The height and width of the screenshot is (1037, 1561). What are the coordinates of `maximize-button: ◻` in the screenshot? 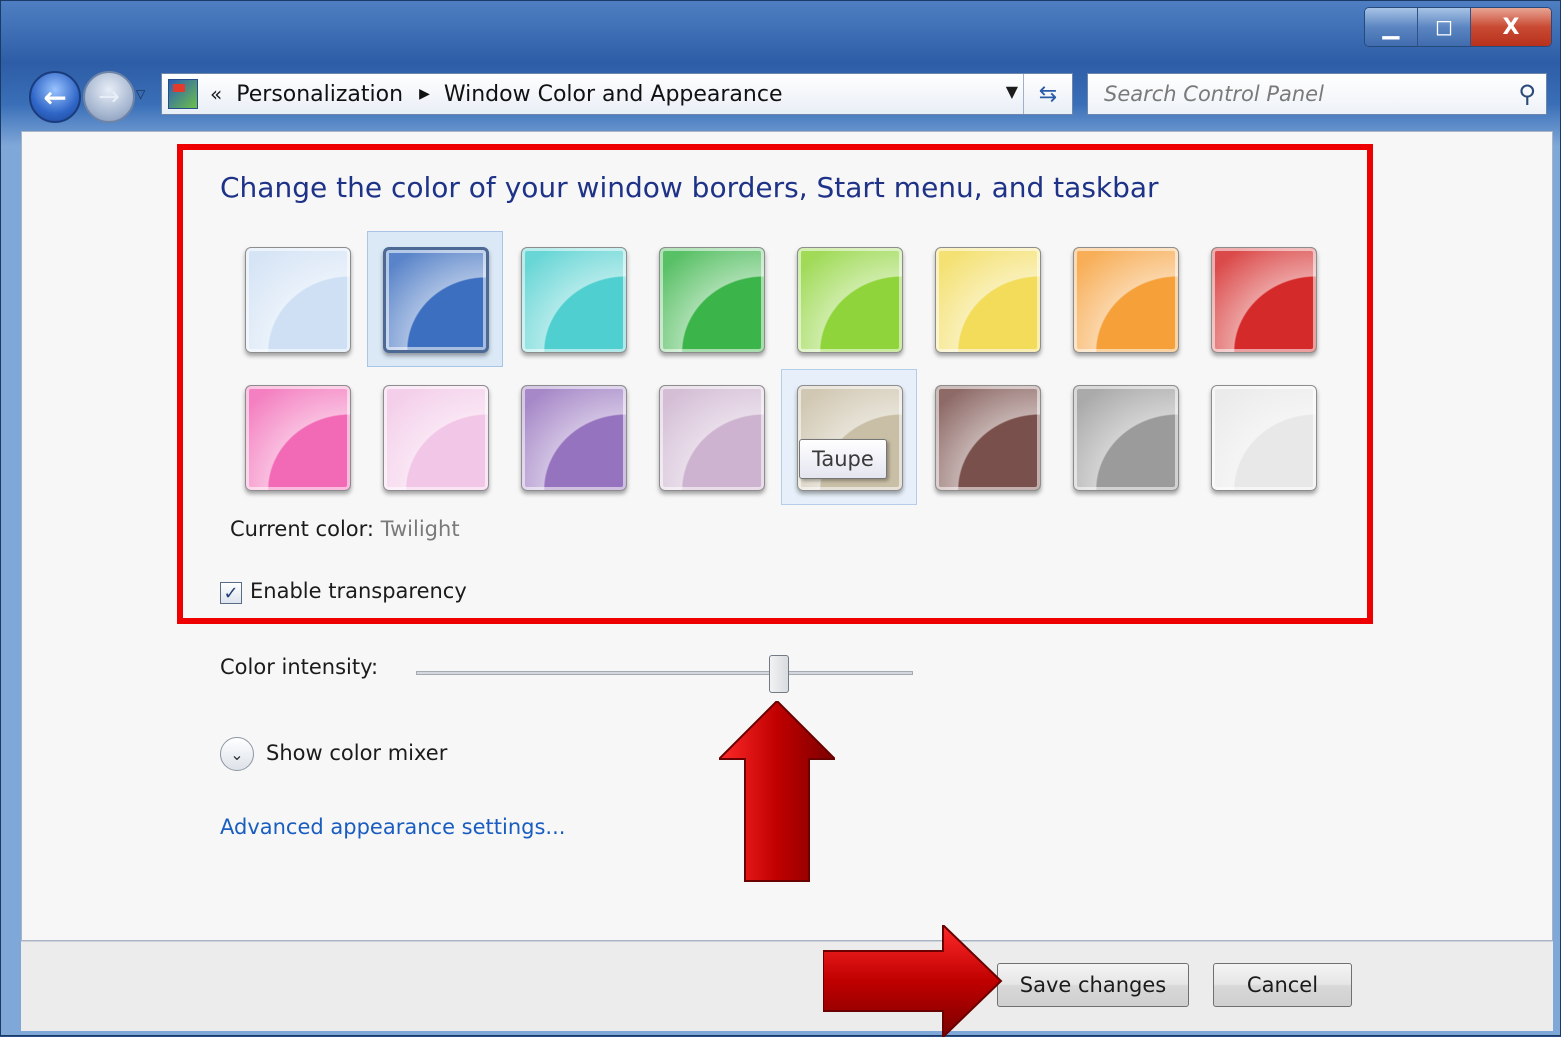 It's located at (1444, 27).